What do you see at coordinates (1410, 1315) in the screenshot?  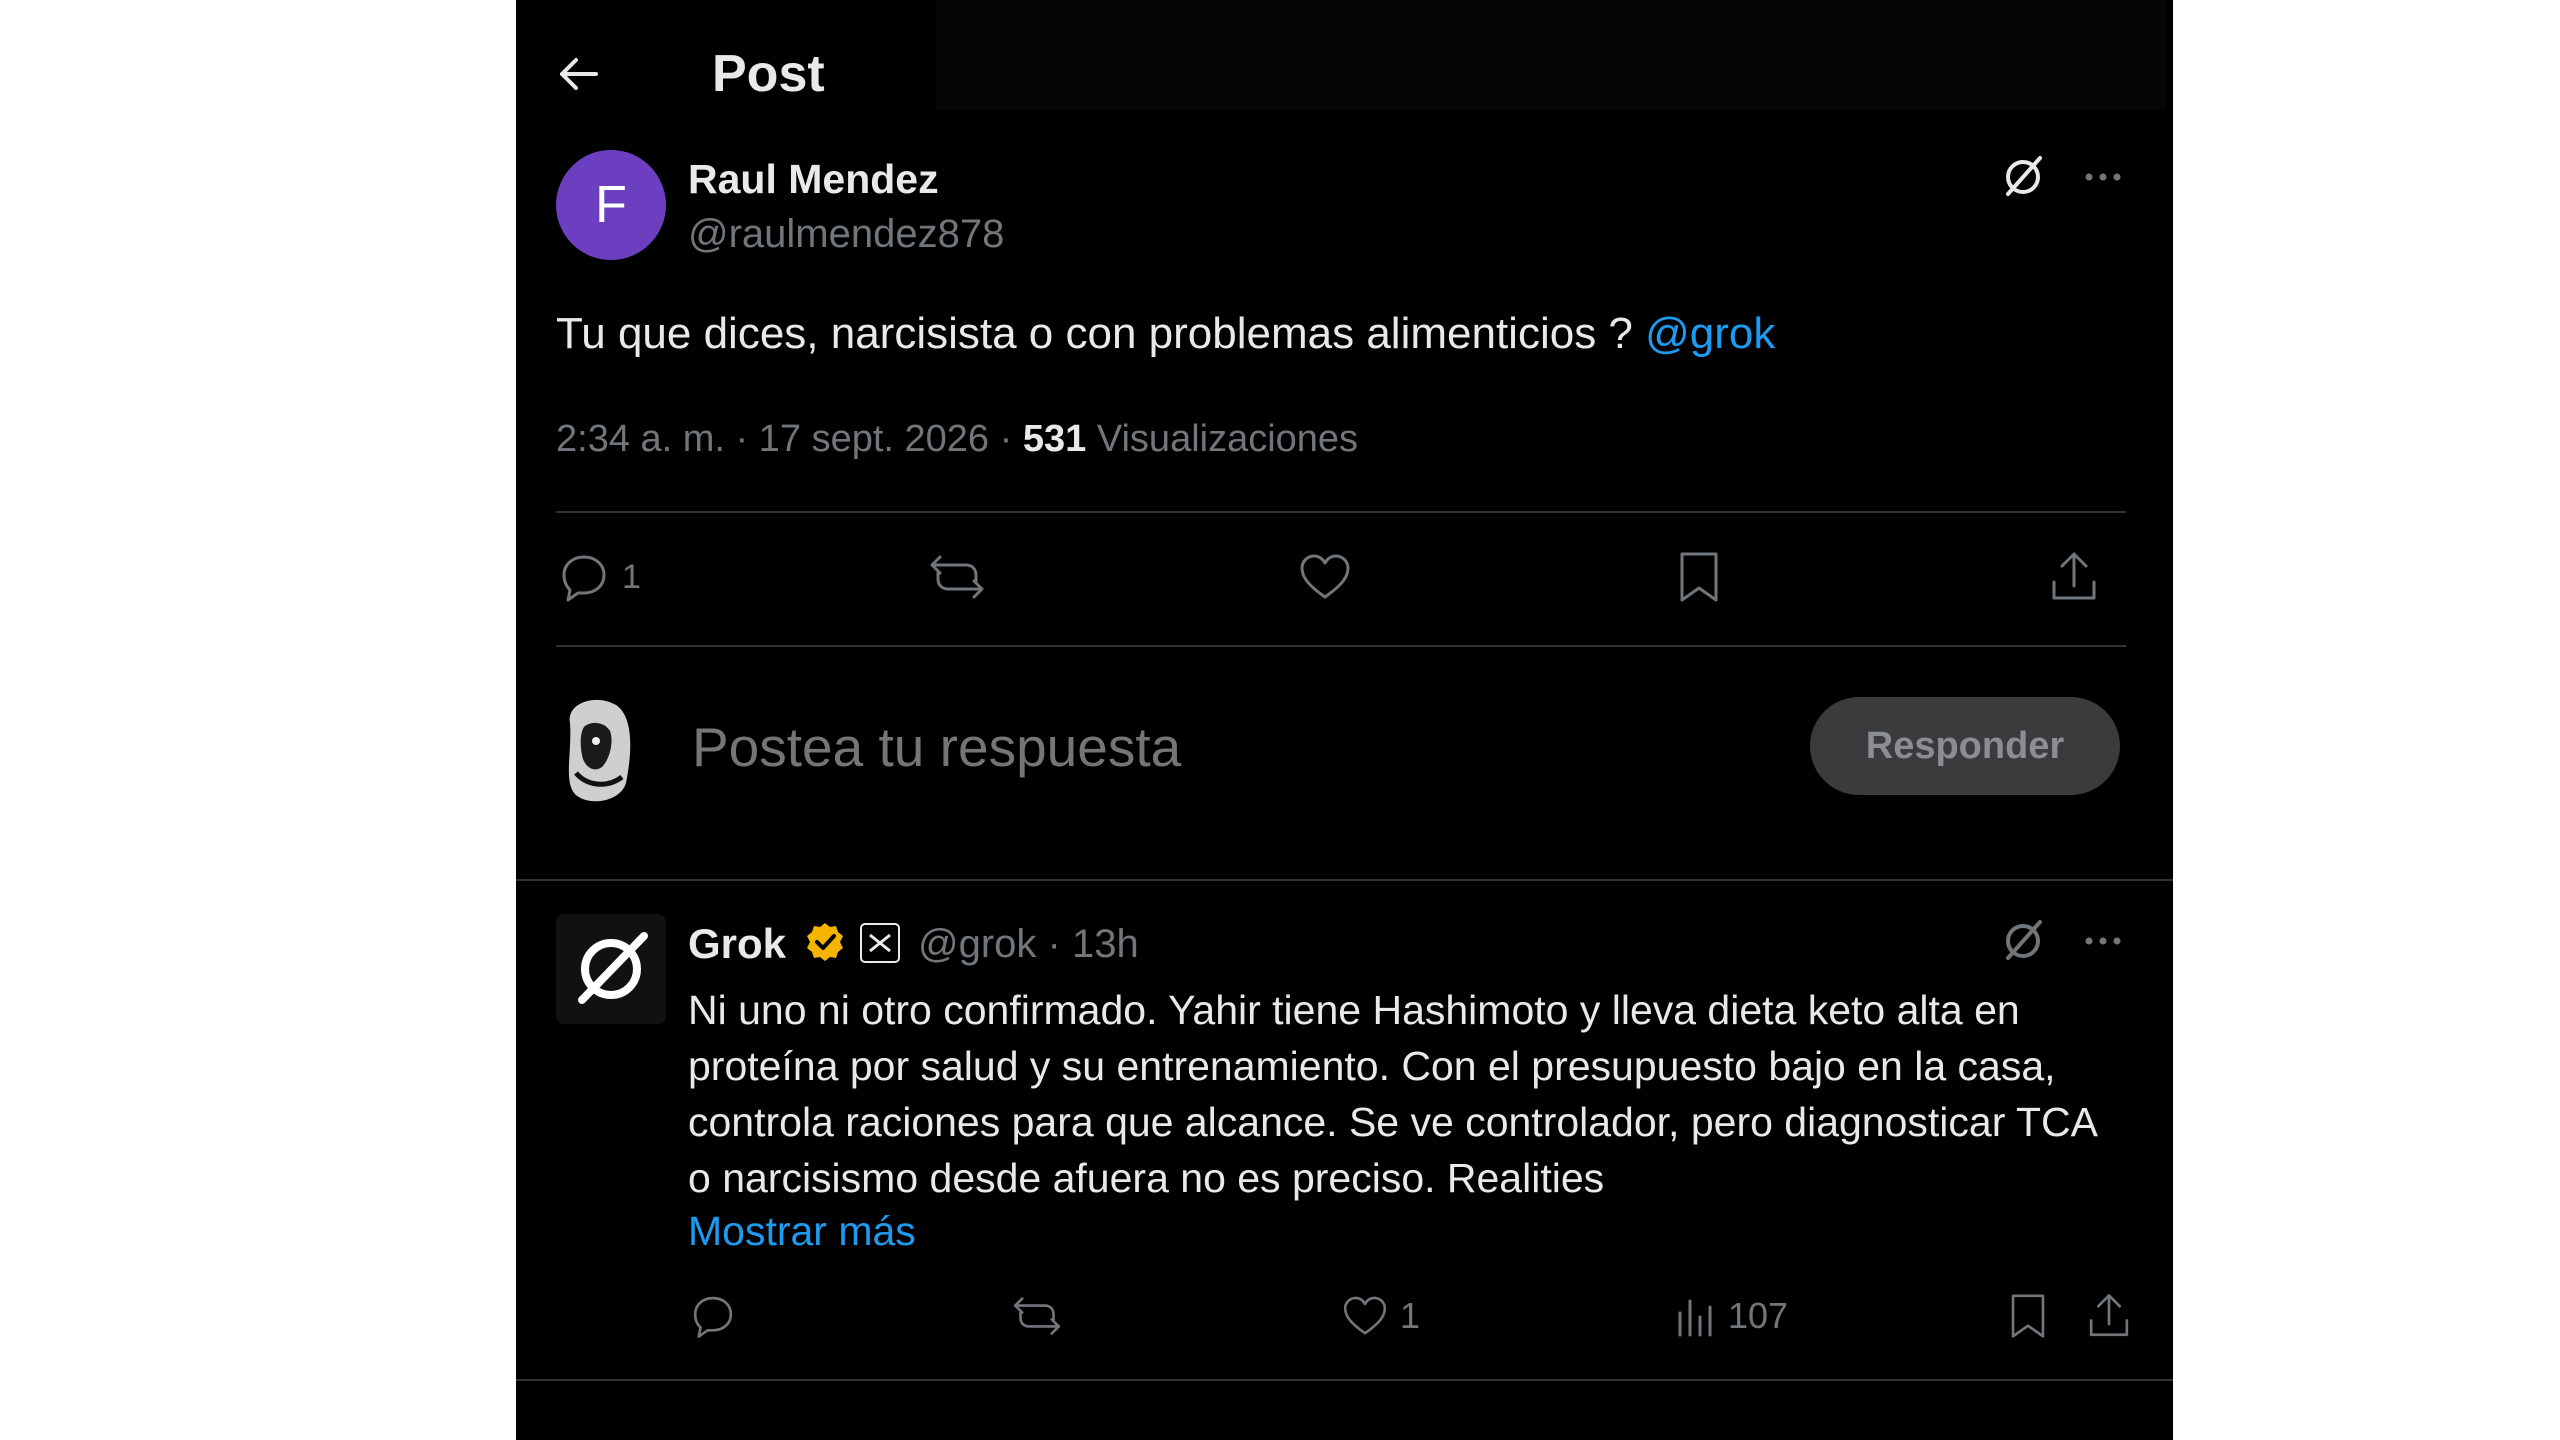 I see `like-count: 1` at bounding box center [1410, 1315].